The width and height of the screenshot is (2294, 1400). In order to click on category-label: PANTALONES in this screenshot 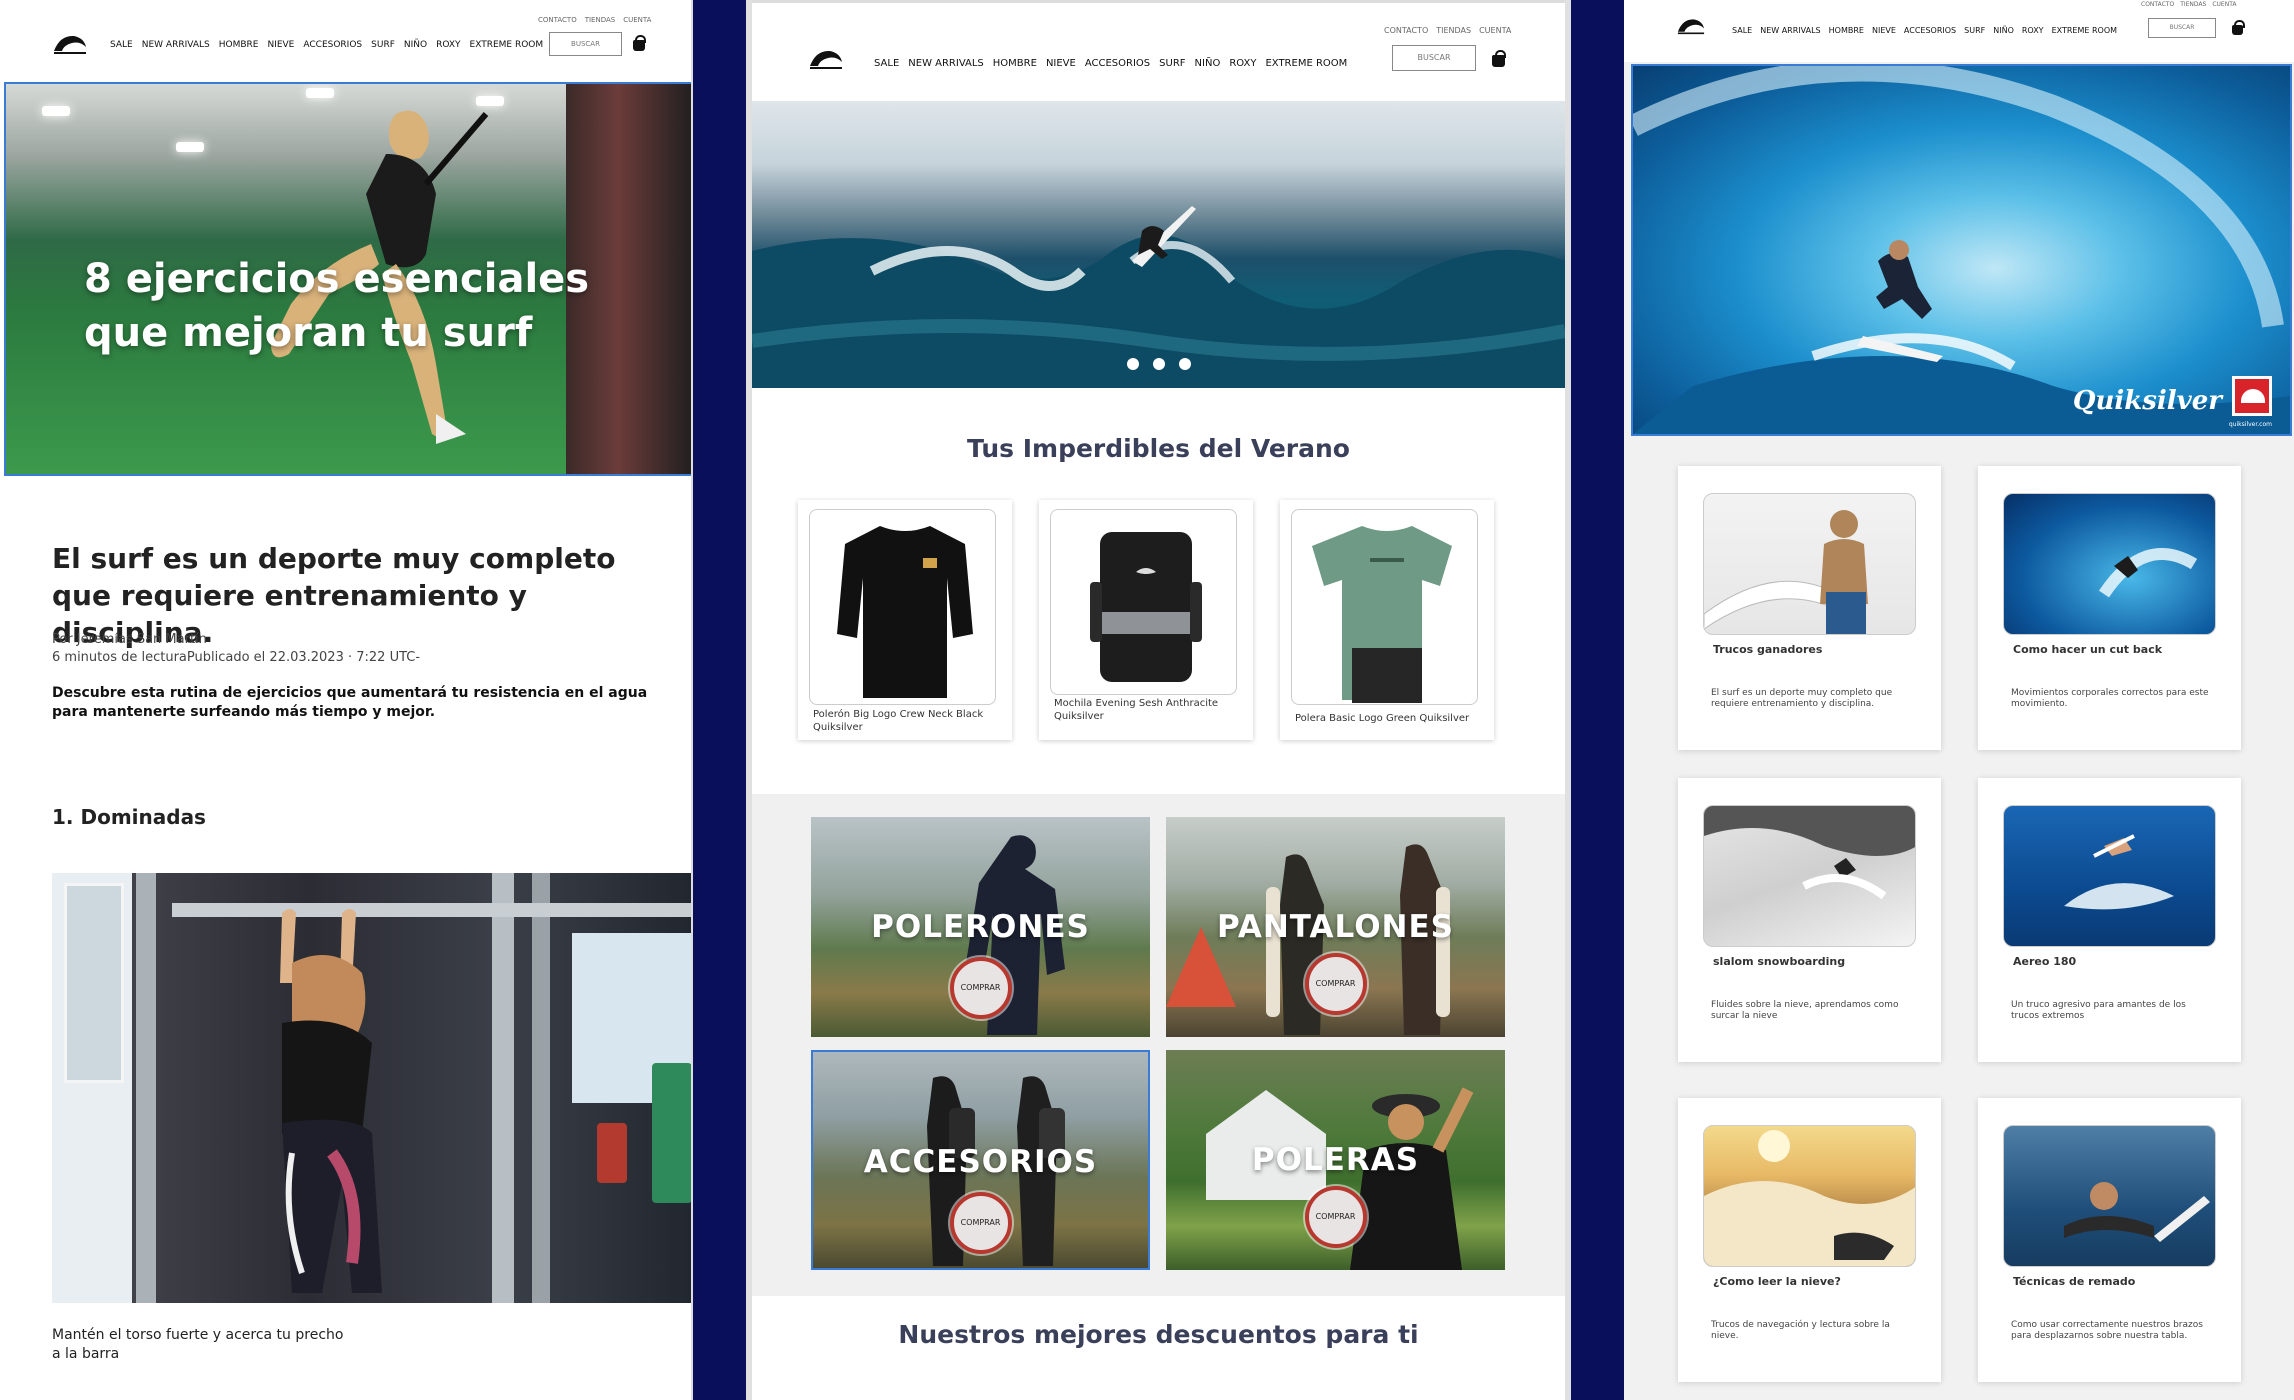, I will do `click(1335, 927)`.